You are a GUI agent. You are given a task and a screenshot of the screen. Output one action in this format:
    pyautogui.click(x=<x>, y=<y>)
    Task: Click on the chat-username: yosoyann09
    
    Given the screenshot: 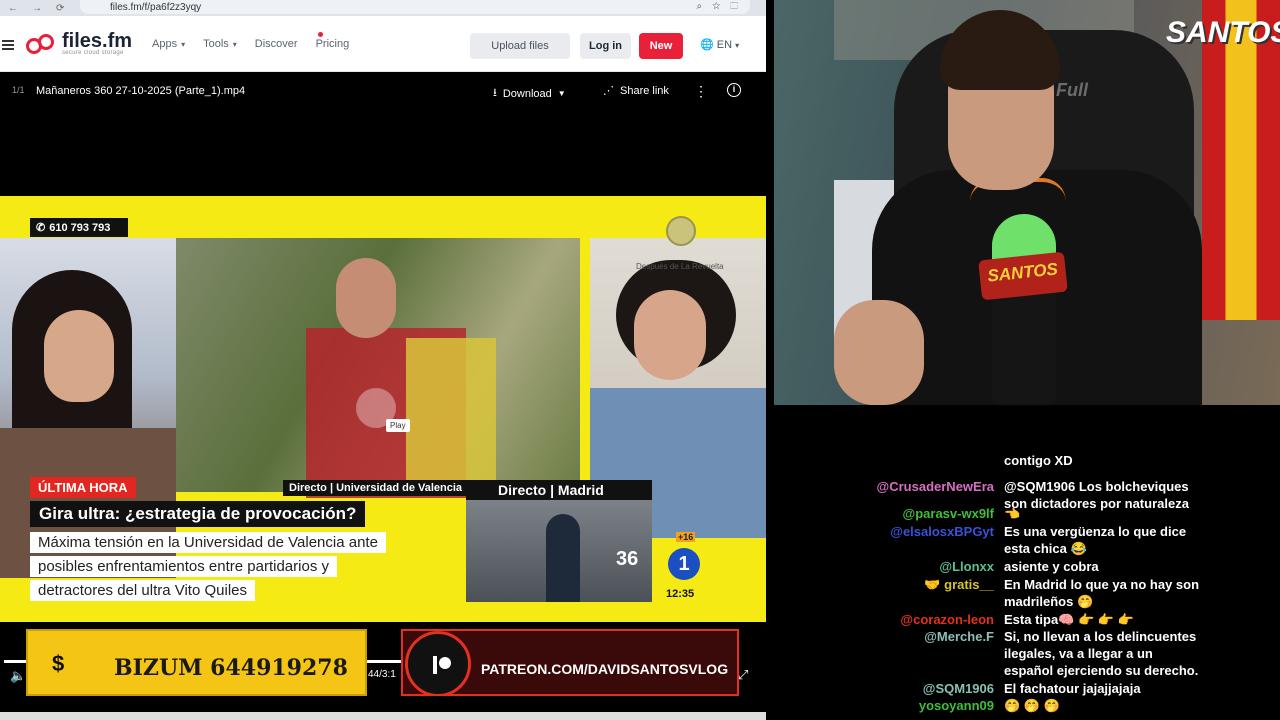 What is the action you would take?
    pyautogui.click(x=956, y=705)
    